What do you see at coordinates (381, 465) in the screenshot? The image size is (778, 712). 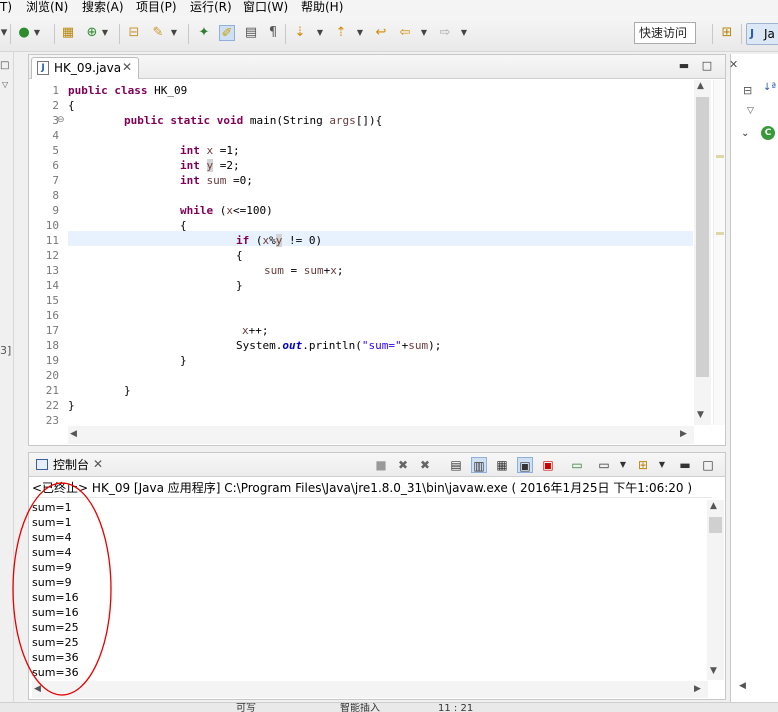 I see `terminate-icon: ■` at bounding box center [381, 465].